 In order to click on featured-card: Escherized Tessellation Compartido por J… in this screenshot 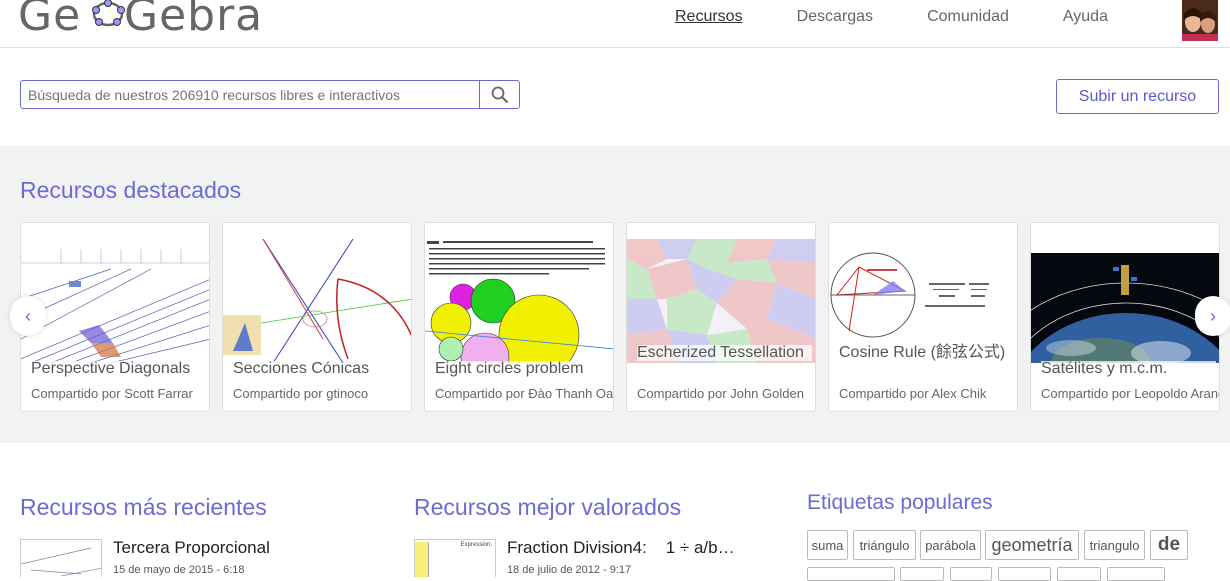, I will do `click(721, 317)`.